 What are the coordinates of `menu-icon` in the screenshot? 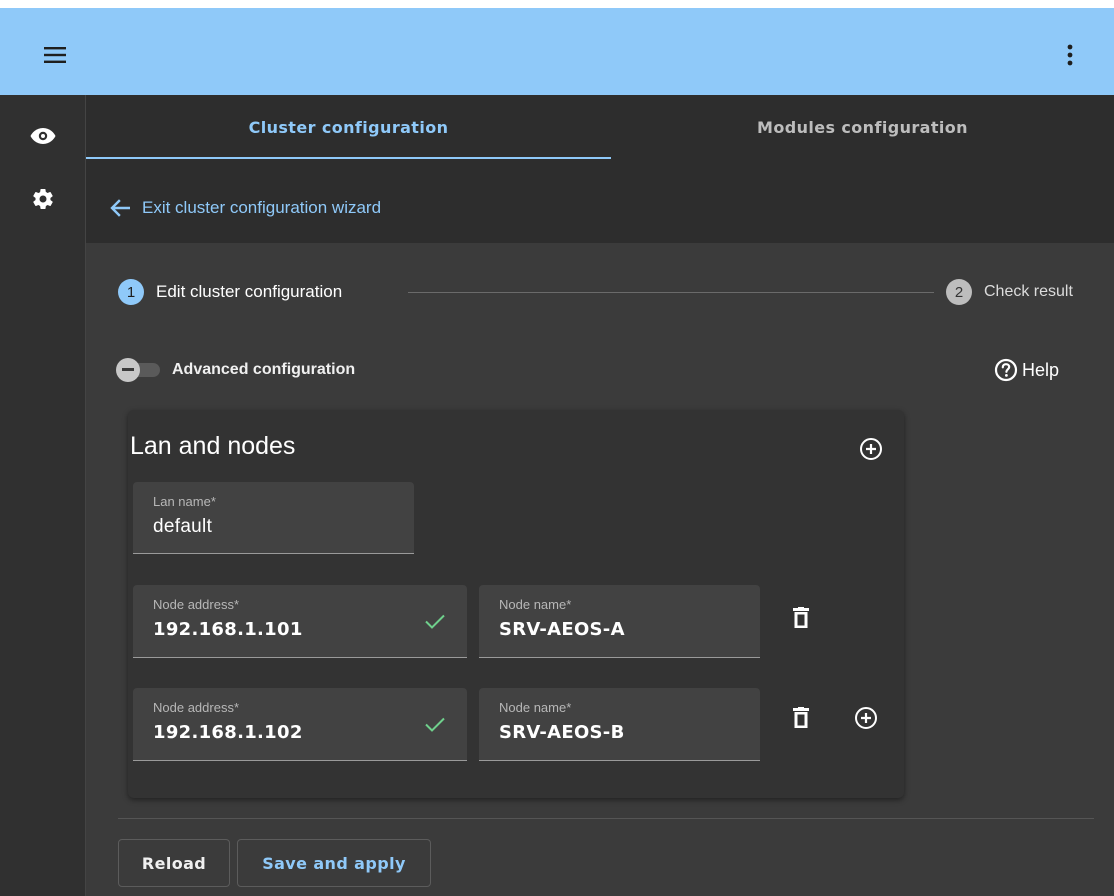 It's located at (55, 55).